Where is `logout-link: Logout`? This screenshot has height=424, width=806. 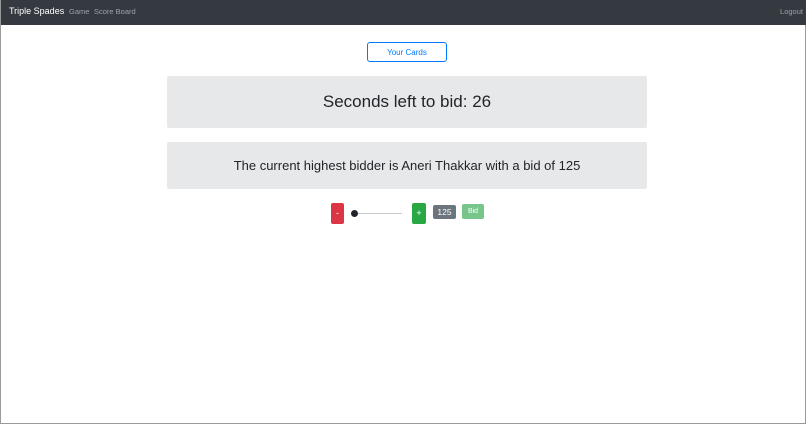 logout-link: Logout is located at coordinates (791, 11).